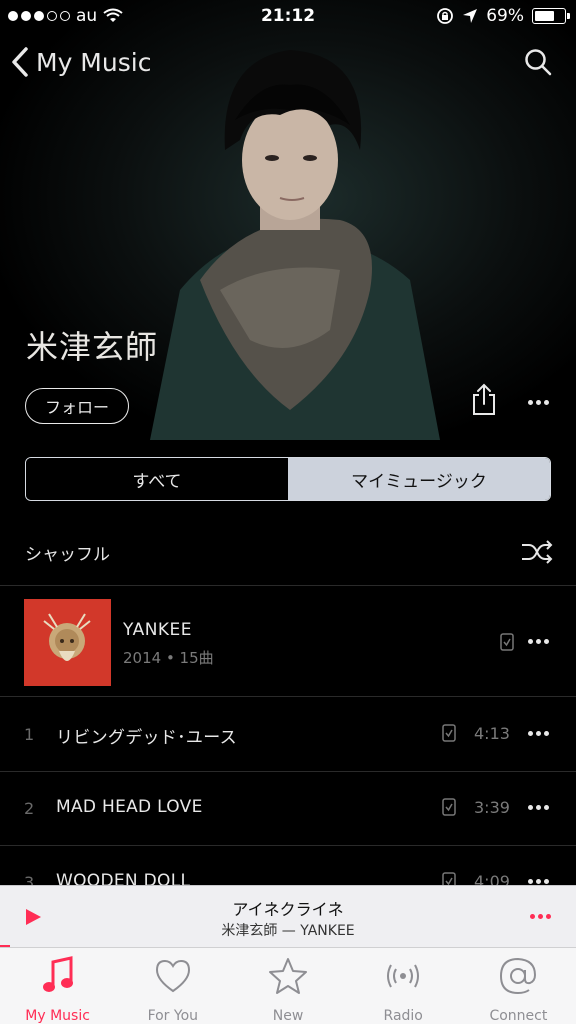 Image resolution: width=576 pixels, height=1024 pixels. What do you see at coordinates (77, 406) in the screenshot?
I see `follow-button: フォロー` at bounding box center [77, 406].